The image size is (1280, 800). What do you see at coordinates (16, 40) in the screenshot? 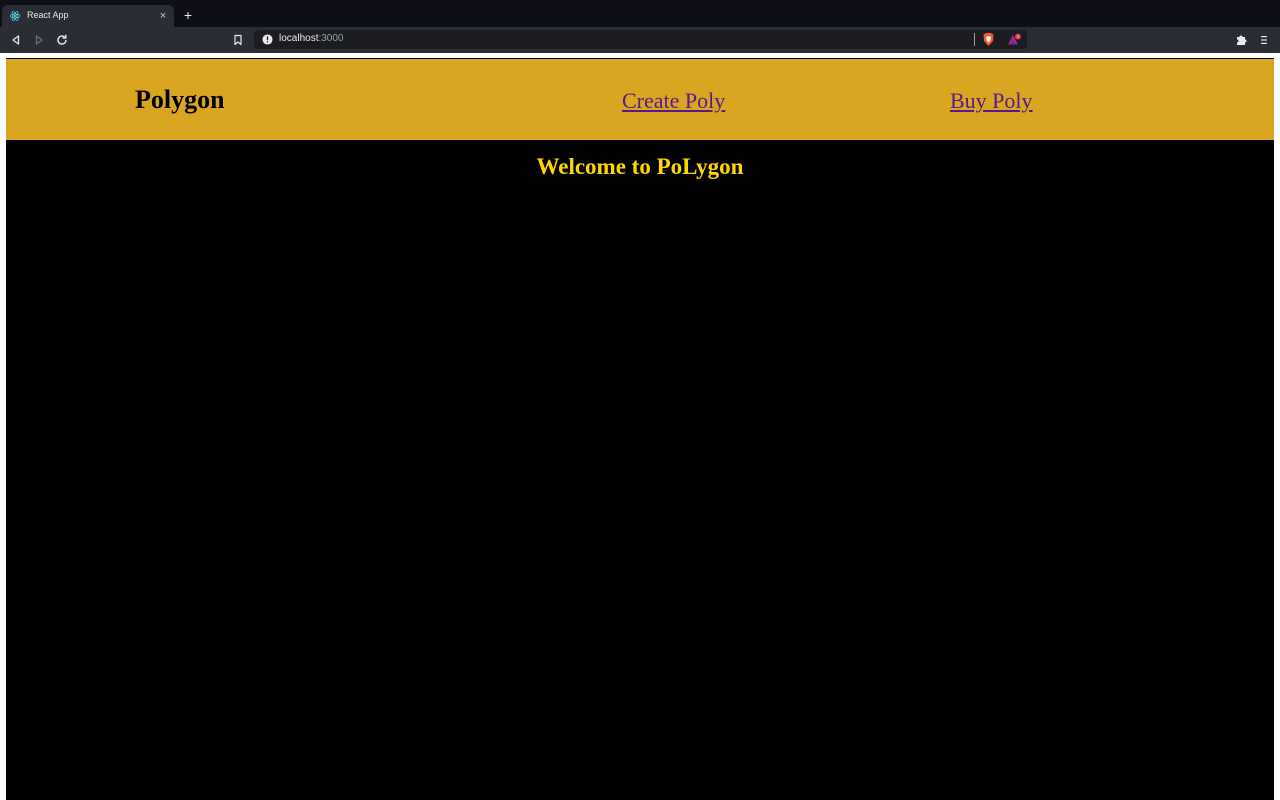
I see `back-icon` at bounding box center [16, 40].